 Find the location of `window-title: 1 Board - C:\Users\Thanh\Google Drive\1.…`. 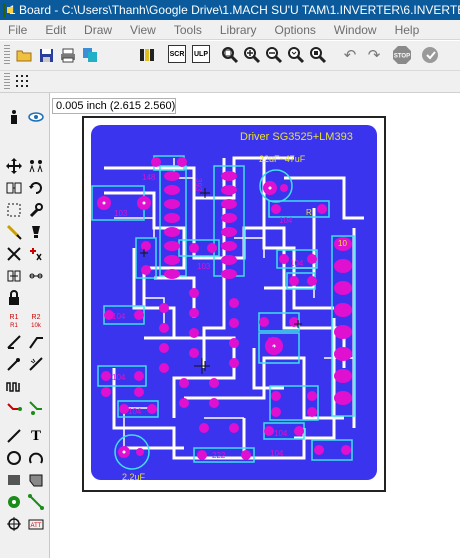

window-title: 1 Board - C:\Users\Thanh\Google Drive\1.… is located at coordinates (234, 10).